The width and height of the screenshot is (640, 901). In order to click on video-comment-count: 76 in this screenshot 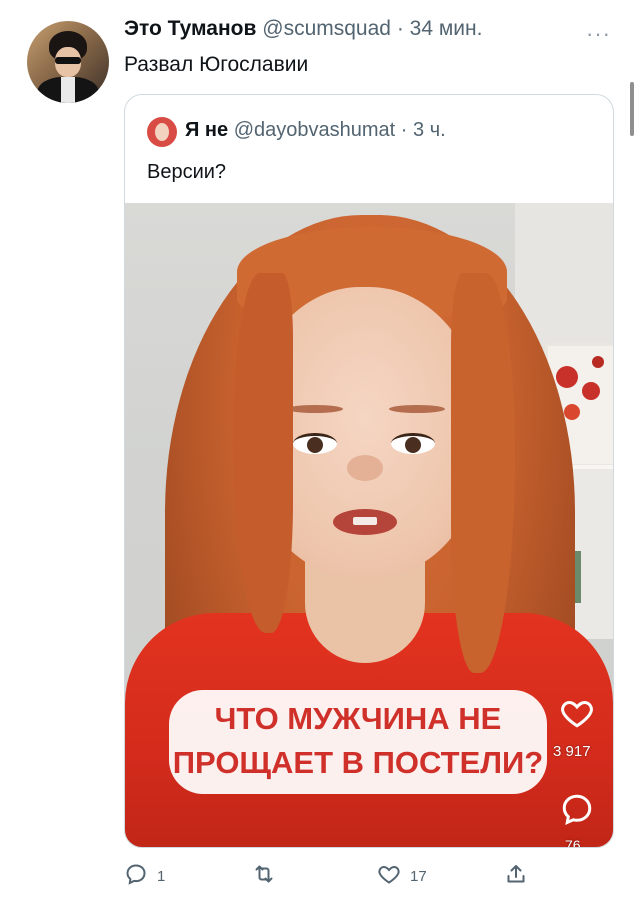, I will do `click(573, 842)`.